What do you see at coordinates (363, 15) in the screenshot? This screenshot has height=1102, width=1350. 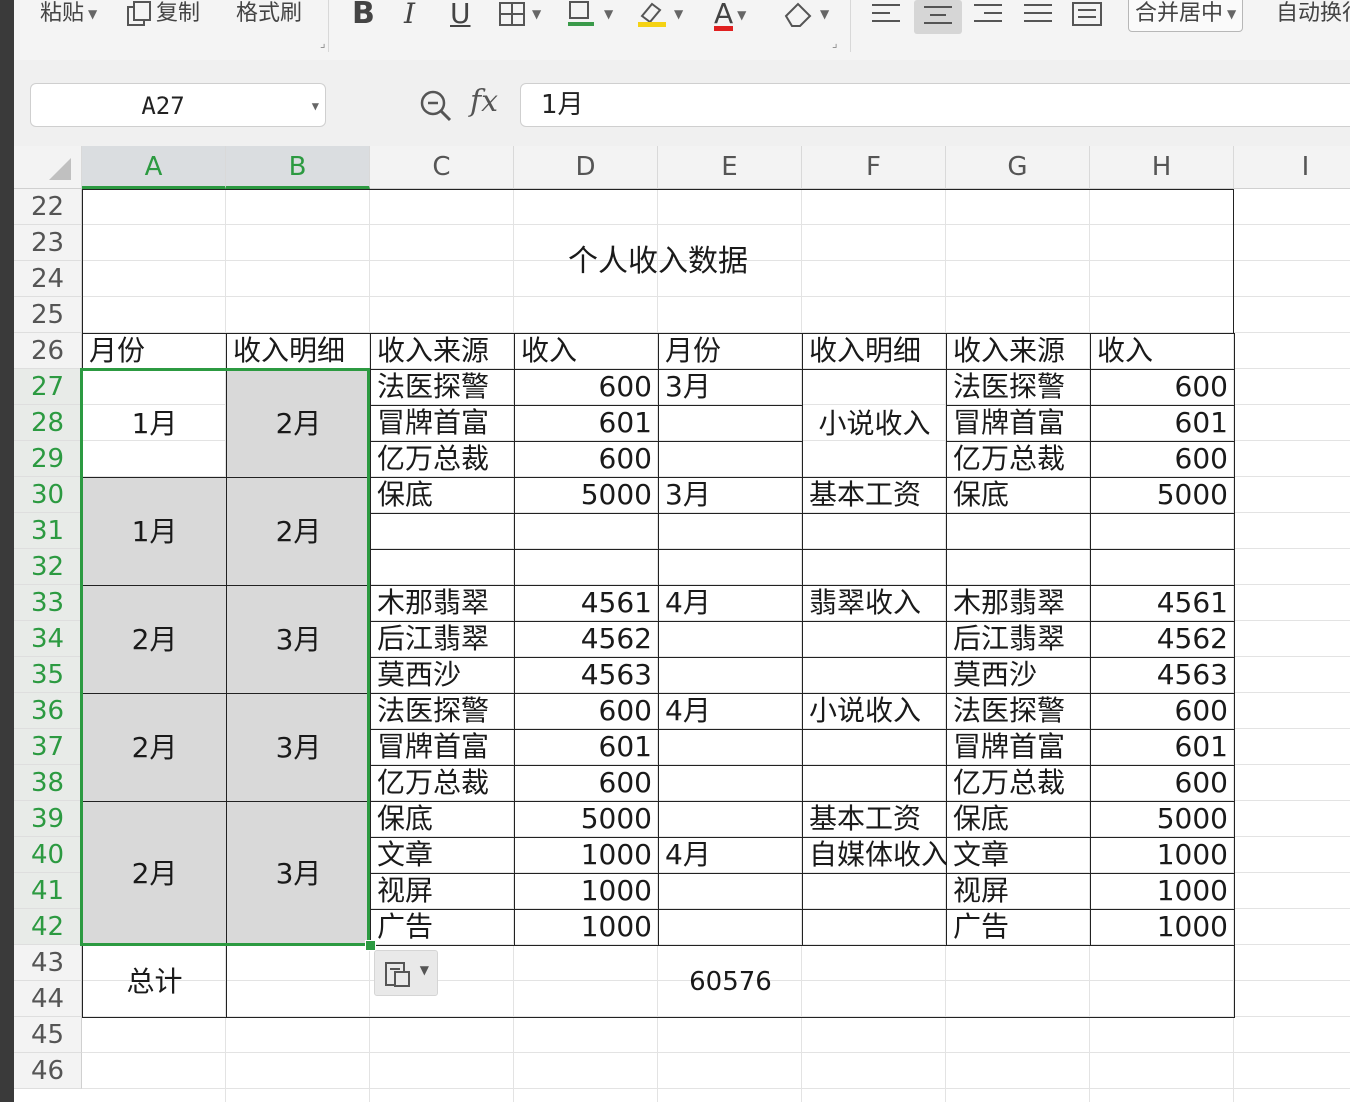 I see `bold-button: B` at bounding box center [363, 15].